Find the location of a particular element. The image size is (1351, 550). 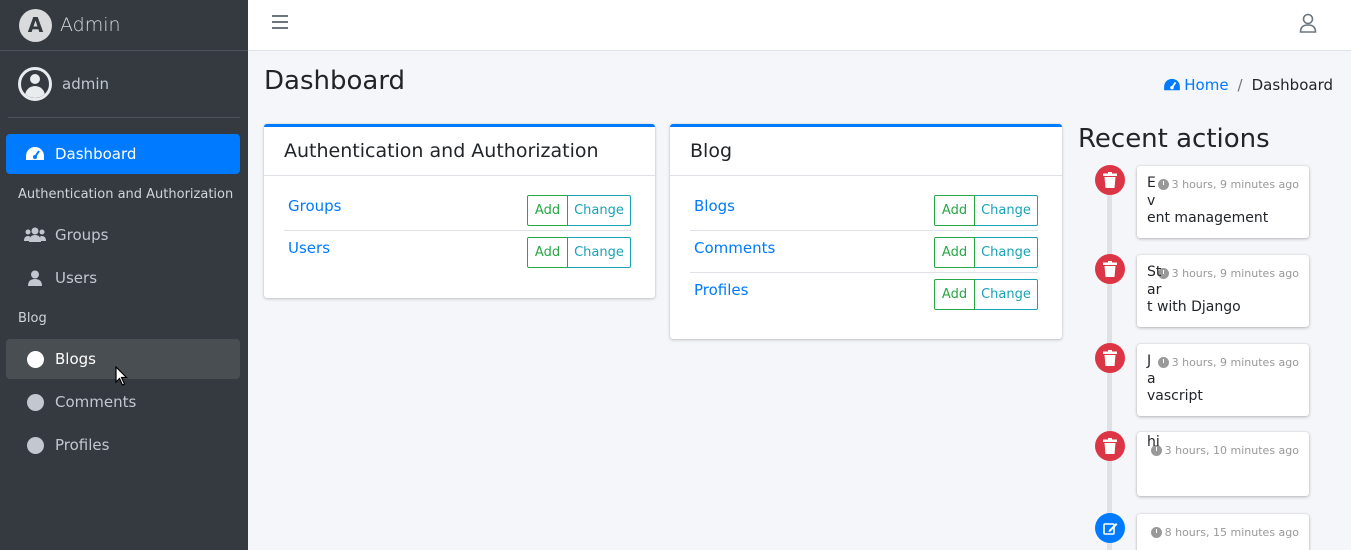

sidebar-item-label: Groups is located at coordinates (82, 235).